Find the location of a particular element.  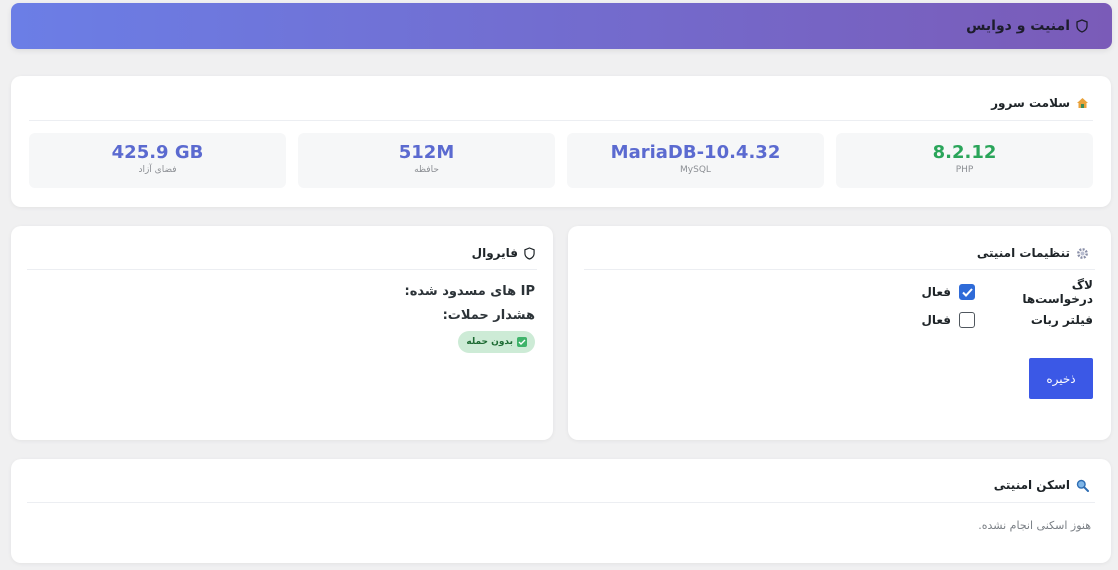

stat-value: 8.2.12 is located at coordinates (964, 152).